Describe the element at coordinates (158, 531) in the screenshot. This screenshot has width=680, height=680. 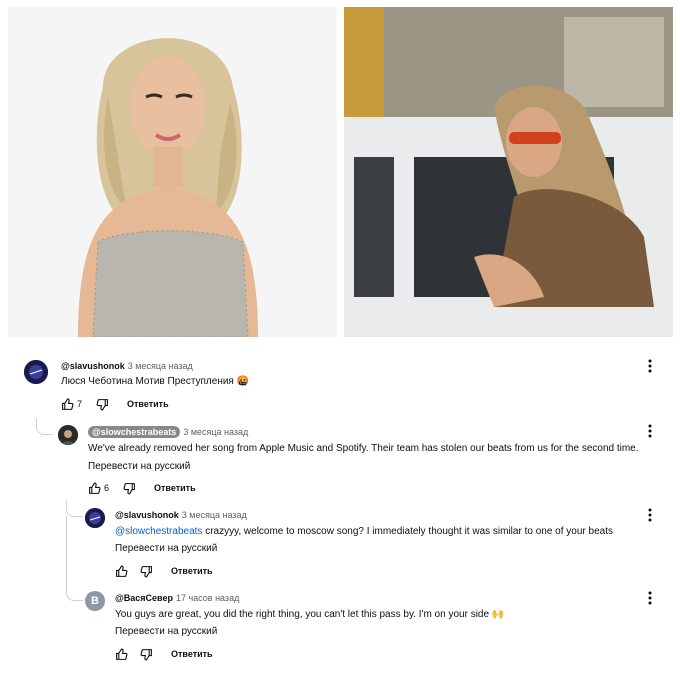
I see `mention-link: @slowchestrabeats` at that location.